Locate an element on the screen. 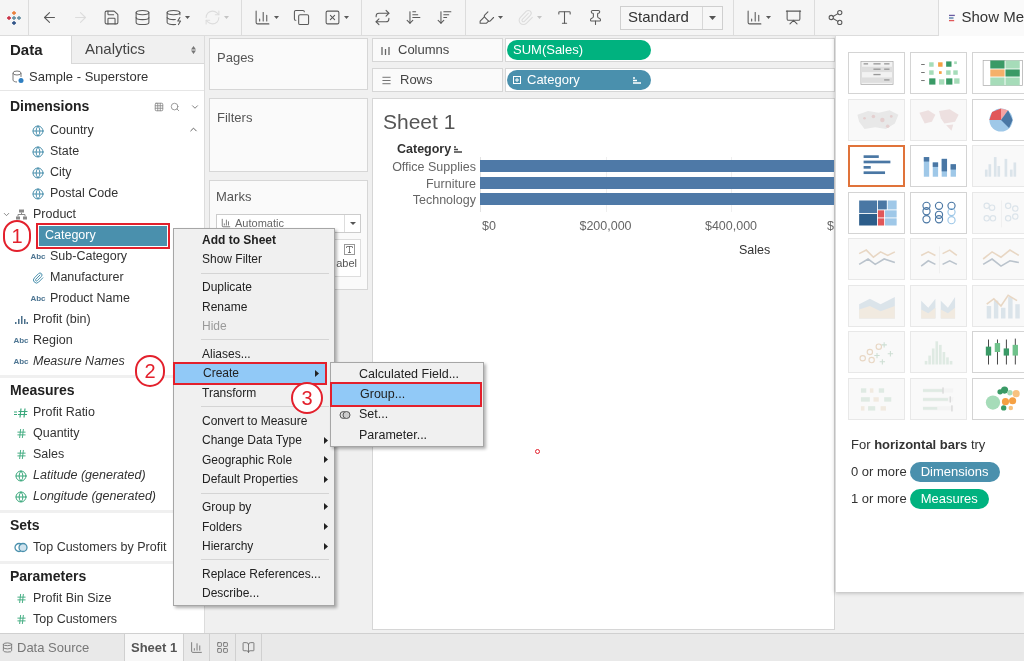 This screenshot has height=661, width=1024. menu-item: Transform is located at coordinates (218, 393).